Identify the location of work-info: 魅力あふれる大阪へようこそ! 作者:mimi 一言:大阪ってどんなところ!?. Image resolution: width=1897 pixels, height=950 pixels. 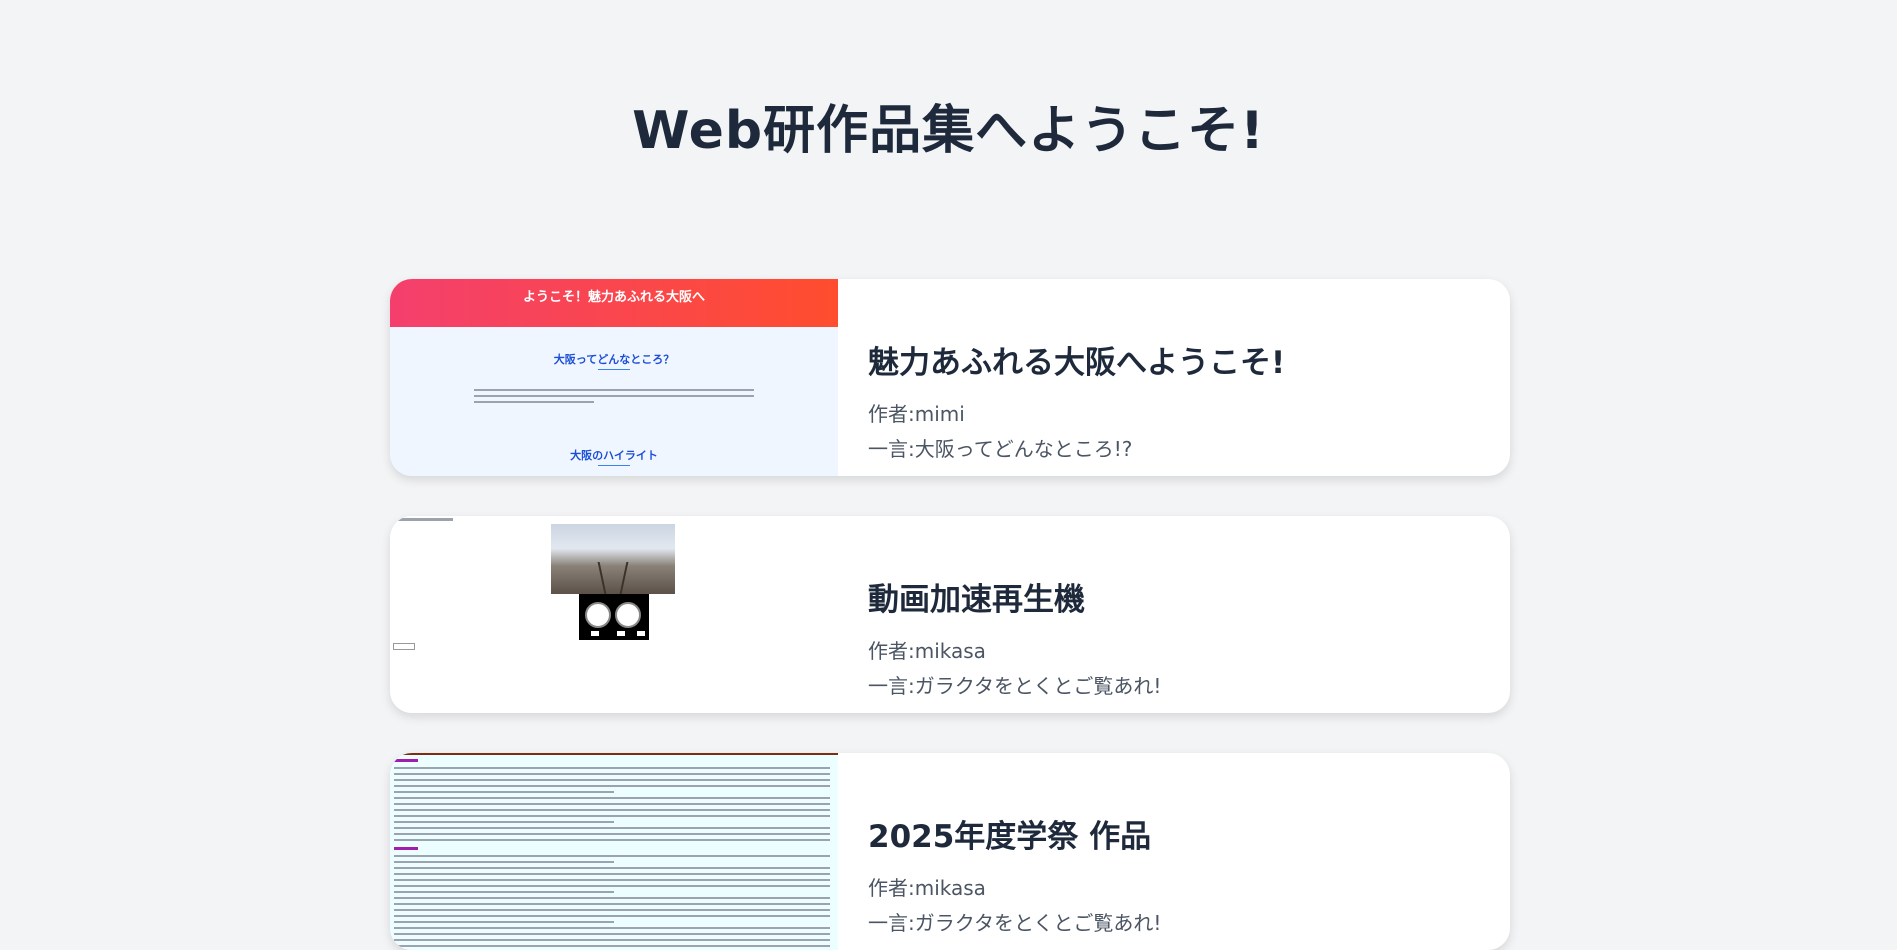
(1179, 402).